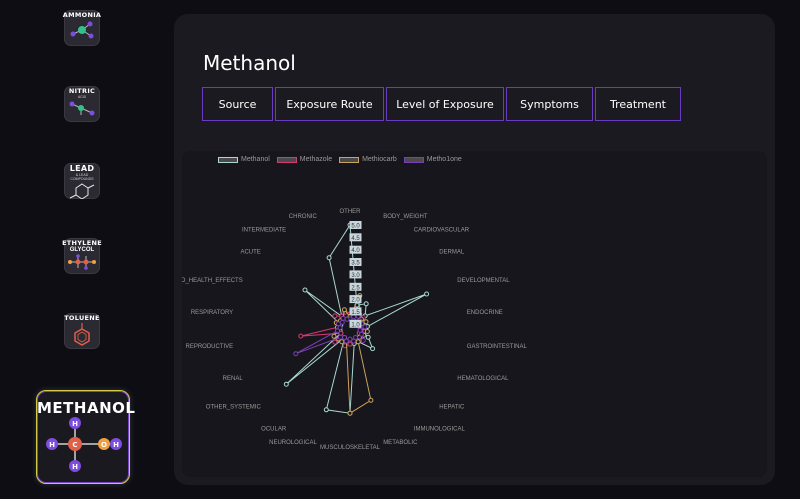 Image resolution: width=800 pixels, height=499 pixels. I want to click on tick-label: 1.5, so click(355, 313).